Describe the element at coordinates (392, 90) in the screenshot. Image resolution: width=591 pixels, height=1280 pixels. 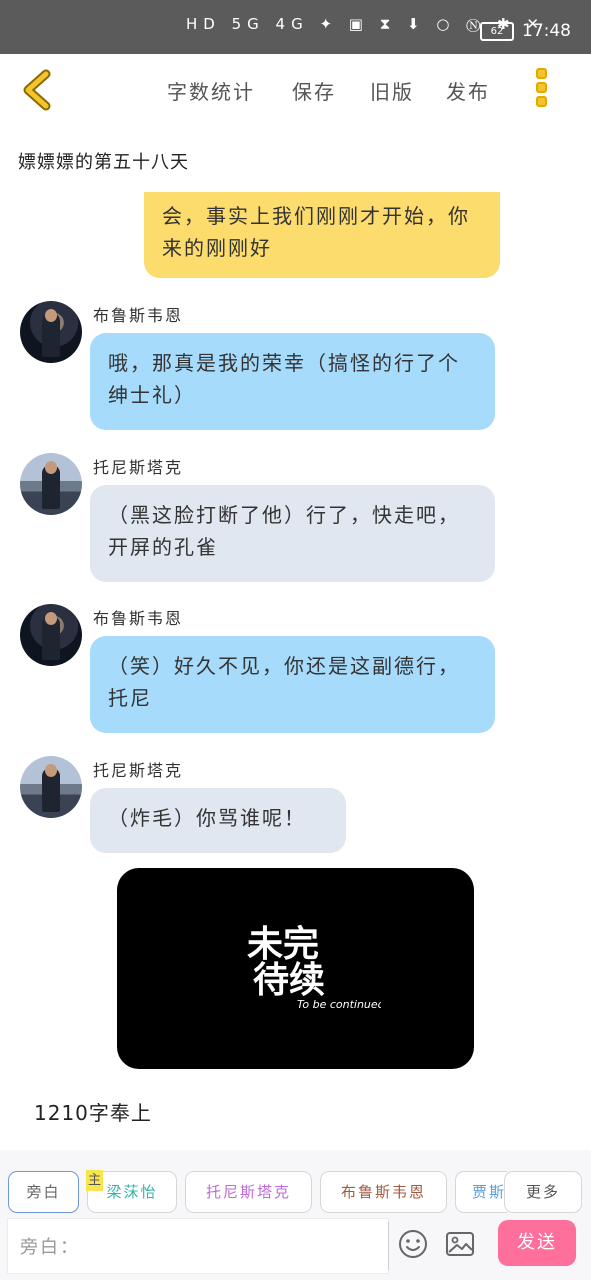
I see `old-version-button: 旧版` at that location.